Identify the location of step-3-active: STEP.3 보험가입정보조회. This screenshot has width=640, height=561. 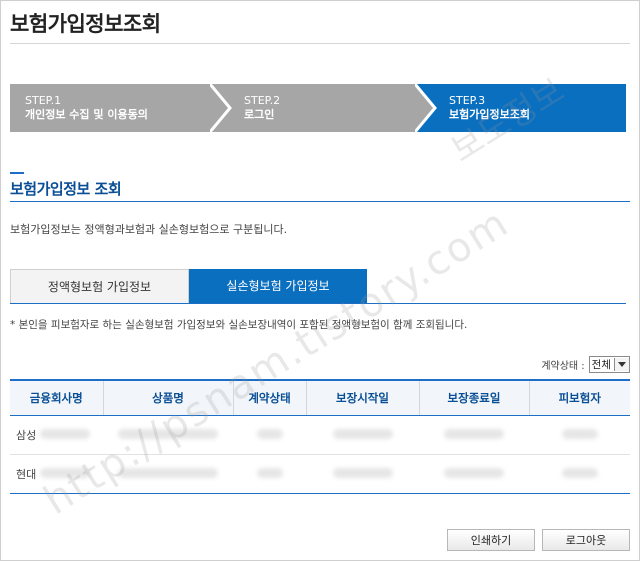
(520, 108).